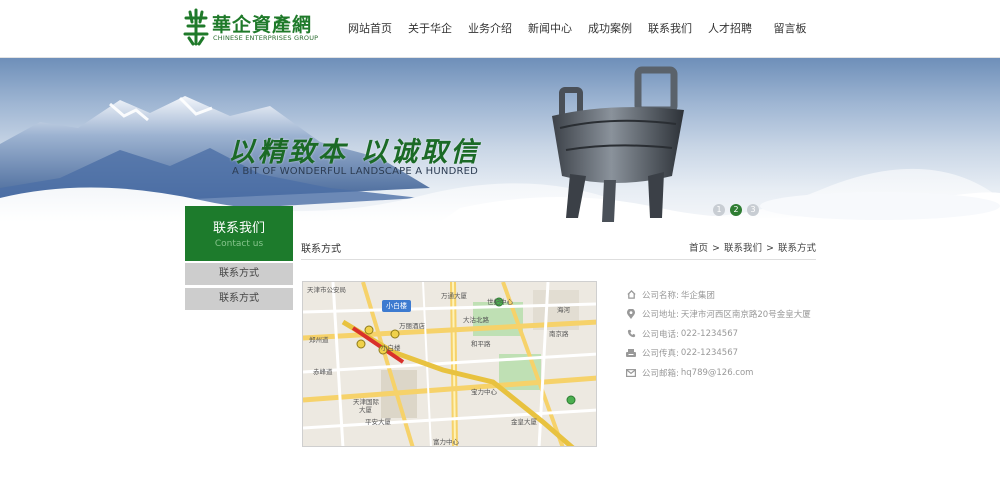 This screenshot has width=1000, height=478. What do you see at coordinates (354, 152) in the screenshot?
I see `banner-slogan: 以精致本 以诚取信` at bounding box center [354, 152].